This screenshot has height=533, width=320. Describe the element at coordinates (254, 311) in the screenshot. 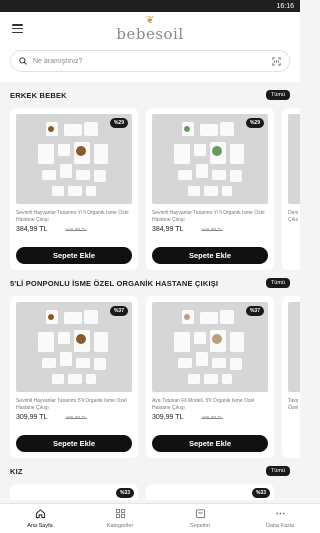

I see `discount-badge: %37` at that location.